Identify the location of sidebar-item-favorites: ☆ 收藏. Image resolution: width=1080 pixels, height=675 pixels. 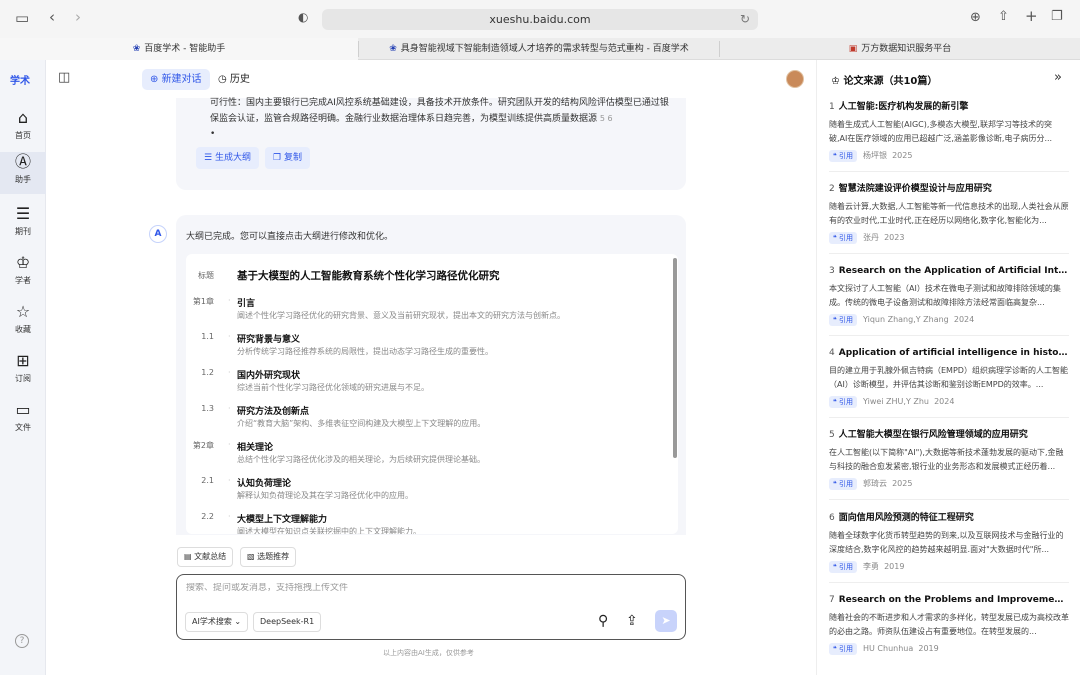
(23, 323).